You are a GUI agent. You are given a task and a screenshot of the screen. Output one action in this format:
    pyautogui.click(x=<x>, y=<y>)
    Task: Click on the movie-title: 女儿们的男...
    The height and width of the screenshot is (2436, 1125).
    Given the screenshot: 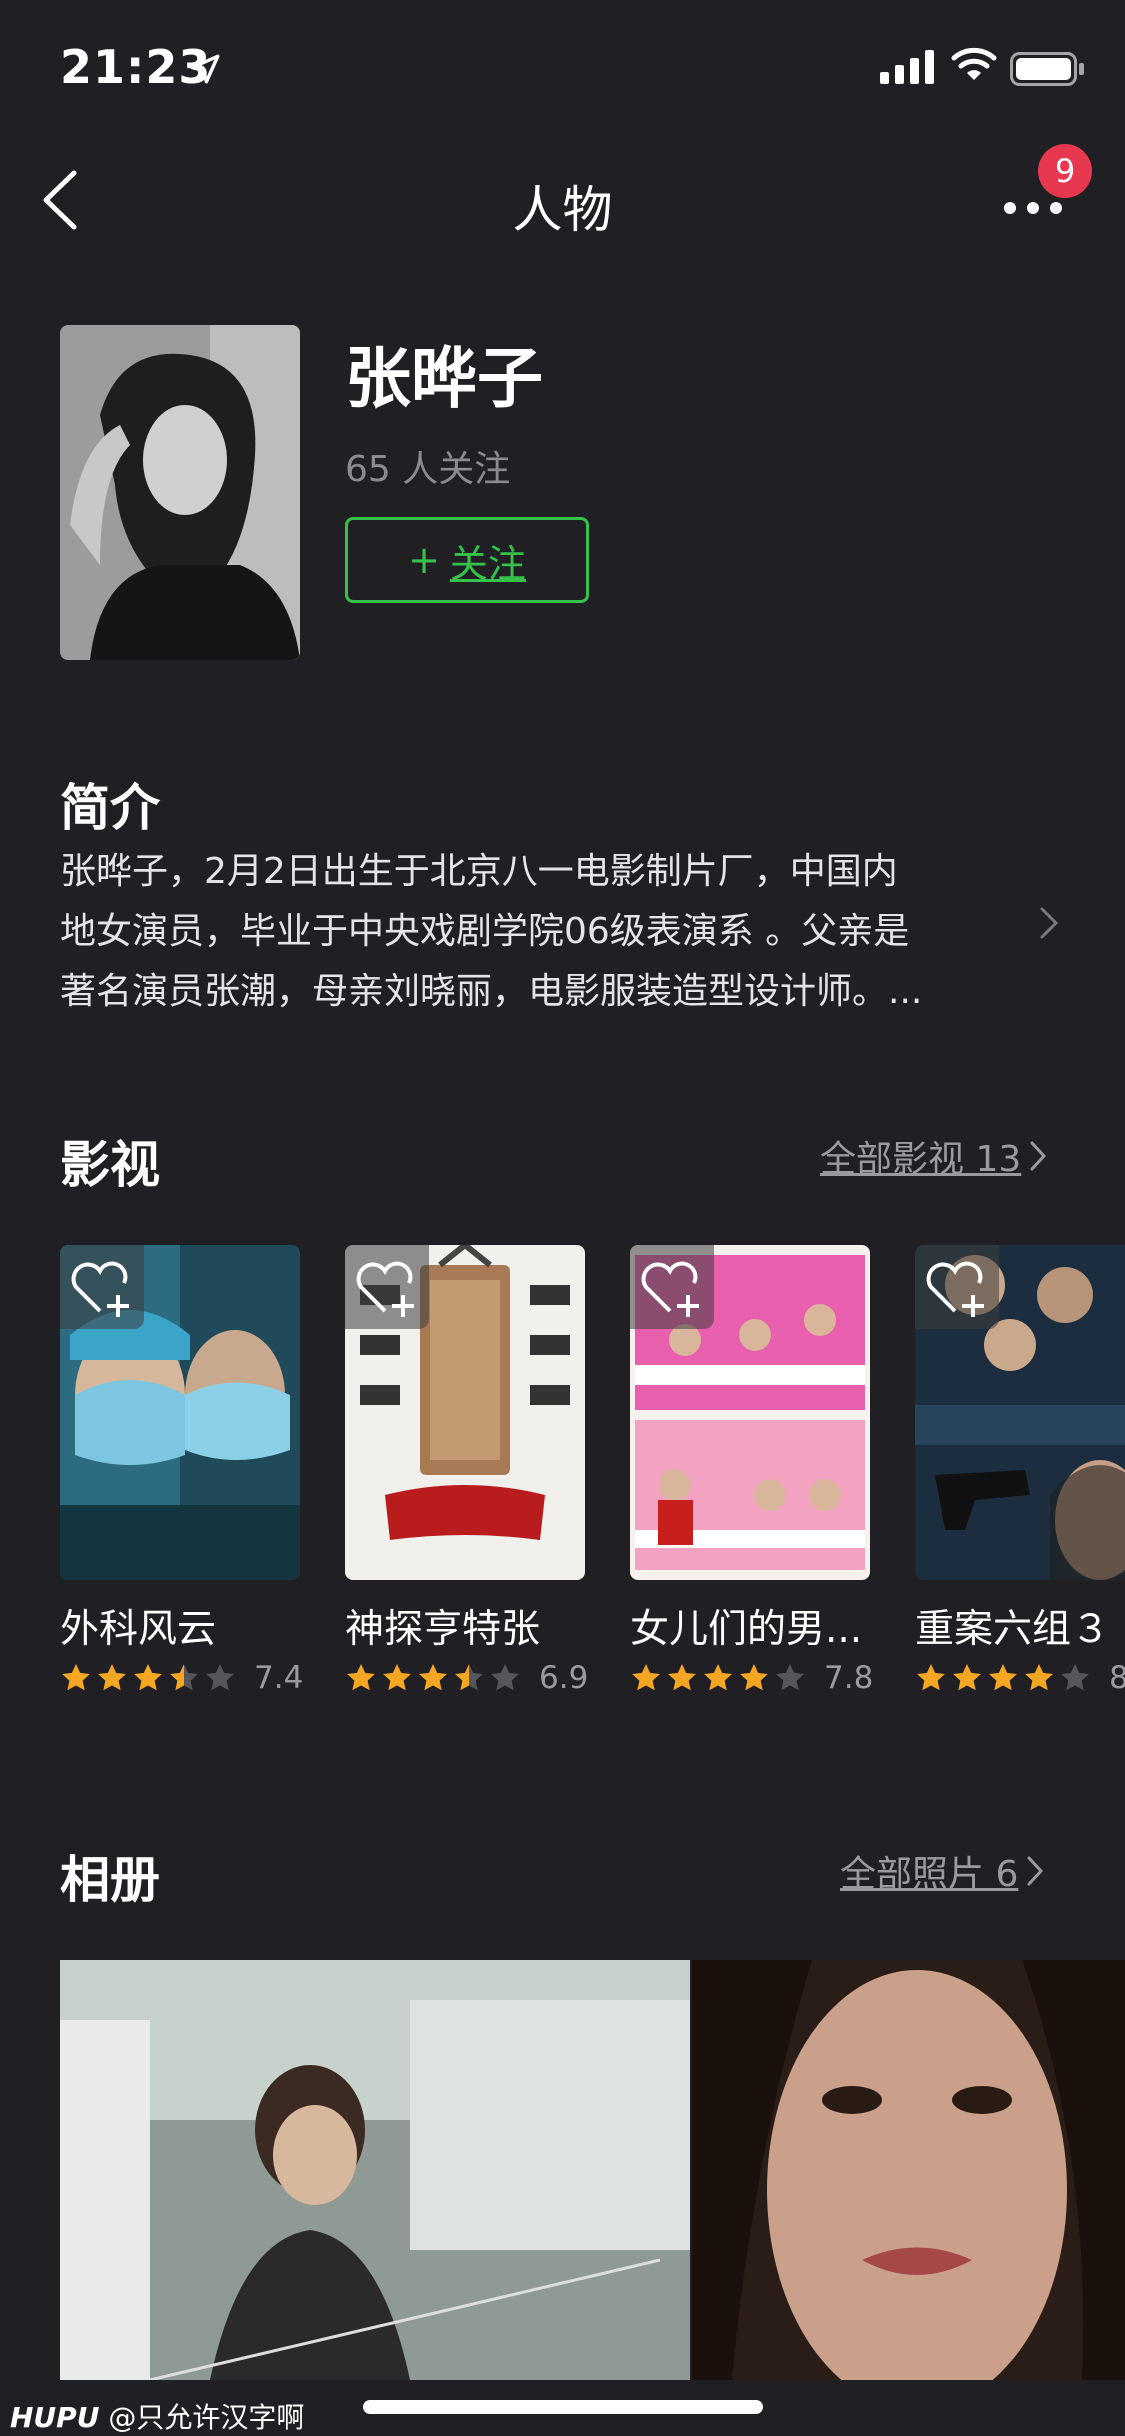 What is the action you would take?
    pyautogui.click(x=752, y=1626)
    